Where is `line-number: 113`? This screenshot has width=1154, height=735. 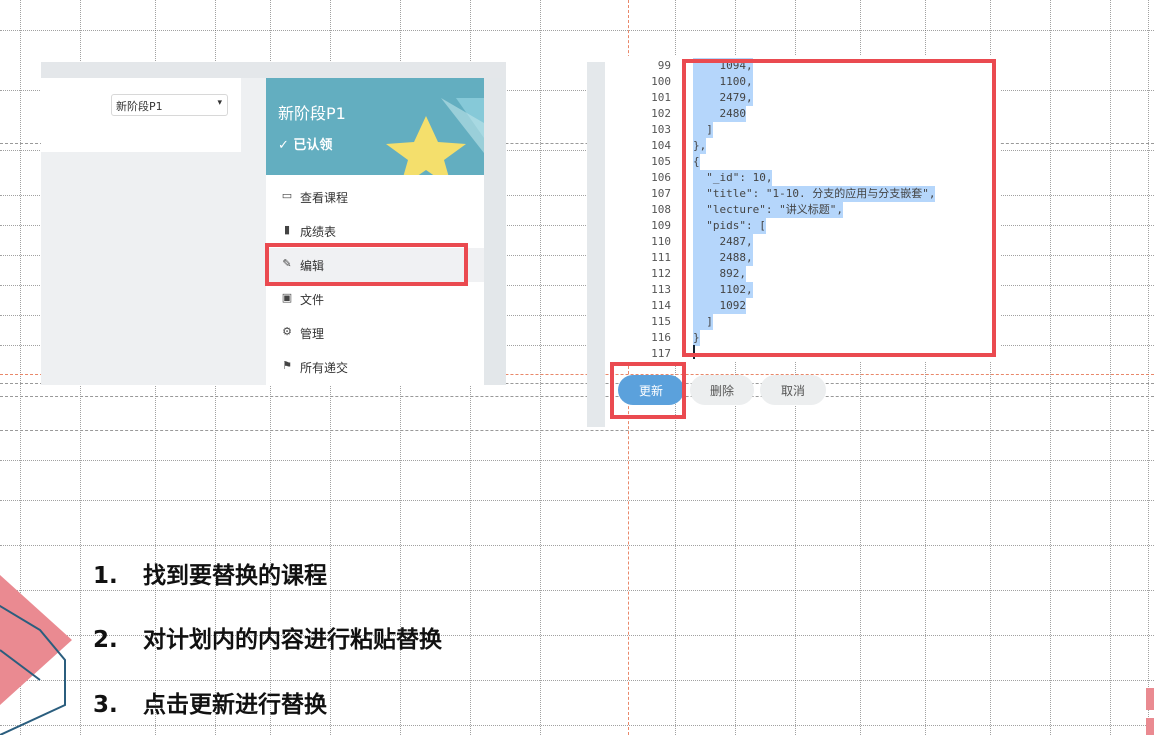 line-number: 113 is located at coordinates (661, 289).